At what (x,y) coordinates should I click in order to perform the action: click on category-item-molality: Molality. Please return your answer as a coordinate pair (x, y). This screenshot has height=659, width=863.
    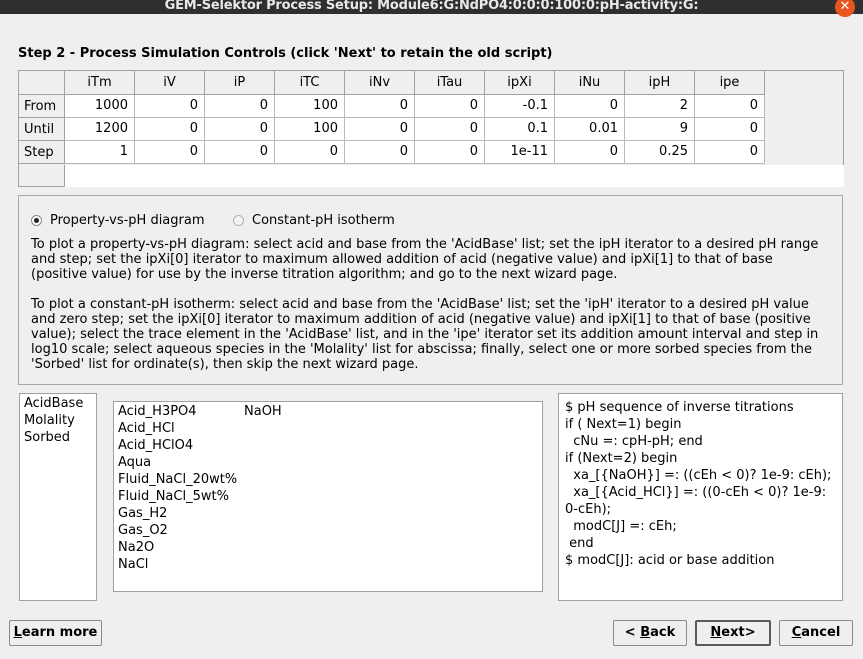
    Looking at the image, I should click on (58, 420).